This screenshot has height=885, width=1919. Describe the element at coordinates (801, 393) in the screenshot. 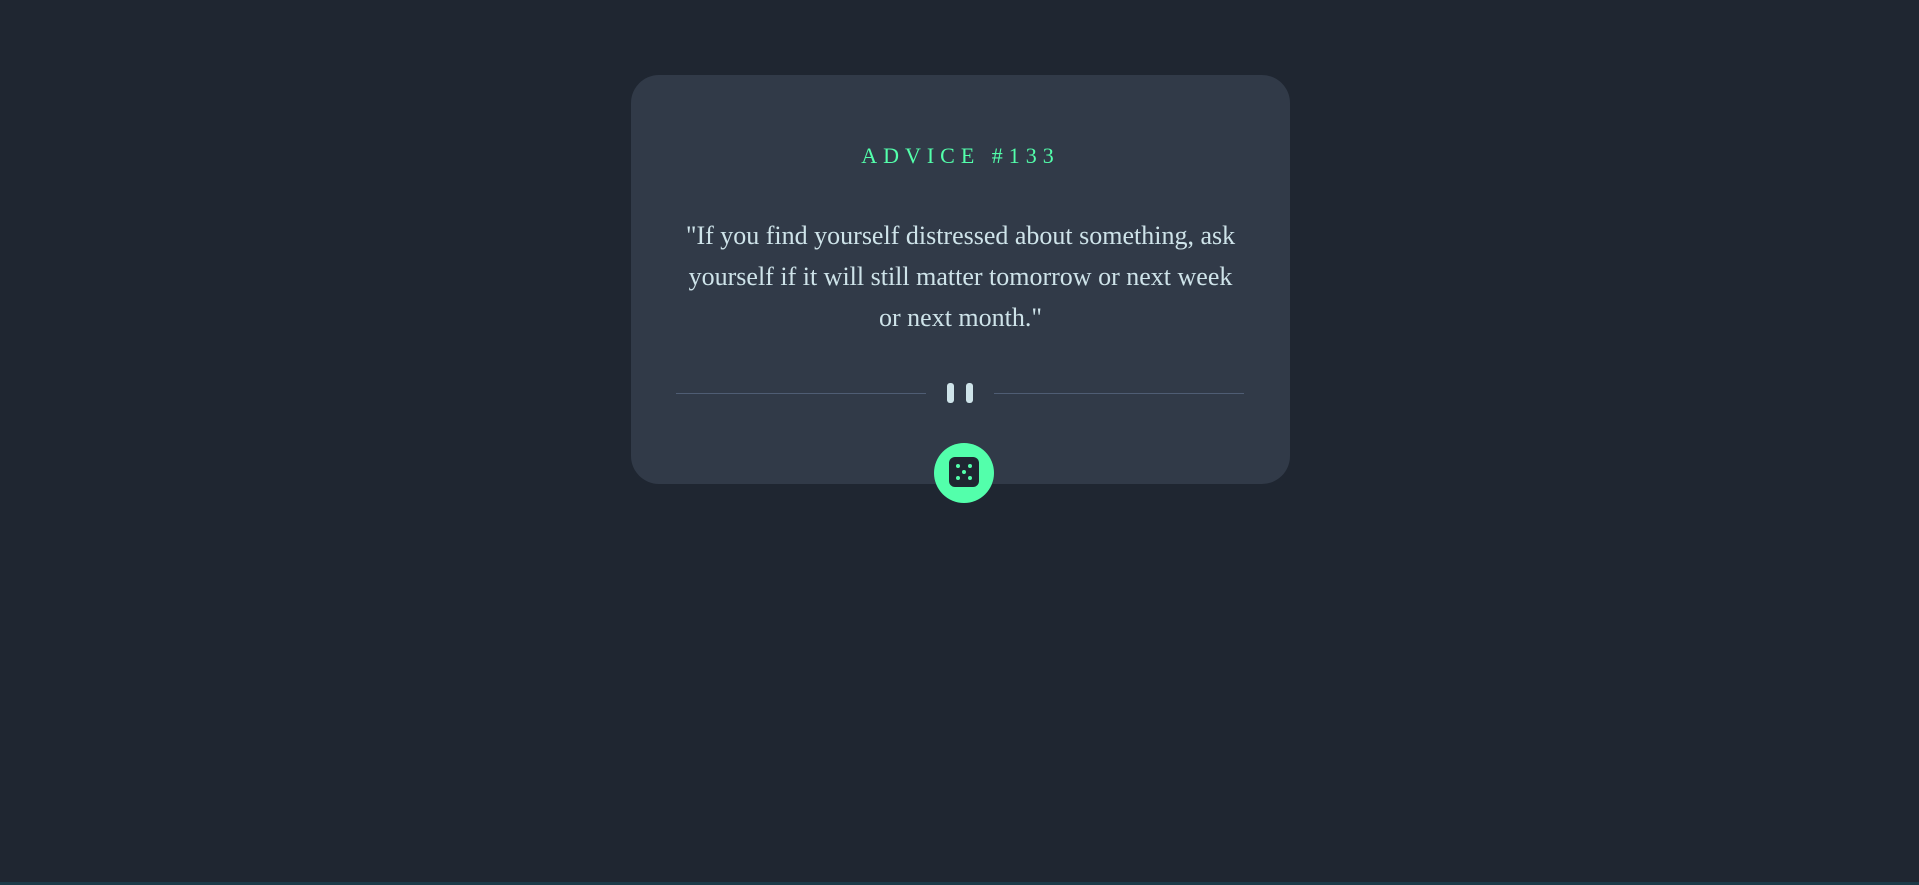

I see `divider-line-left` at that location.